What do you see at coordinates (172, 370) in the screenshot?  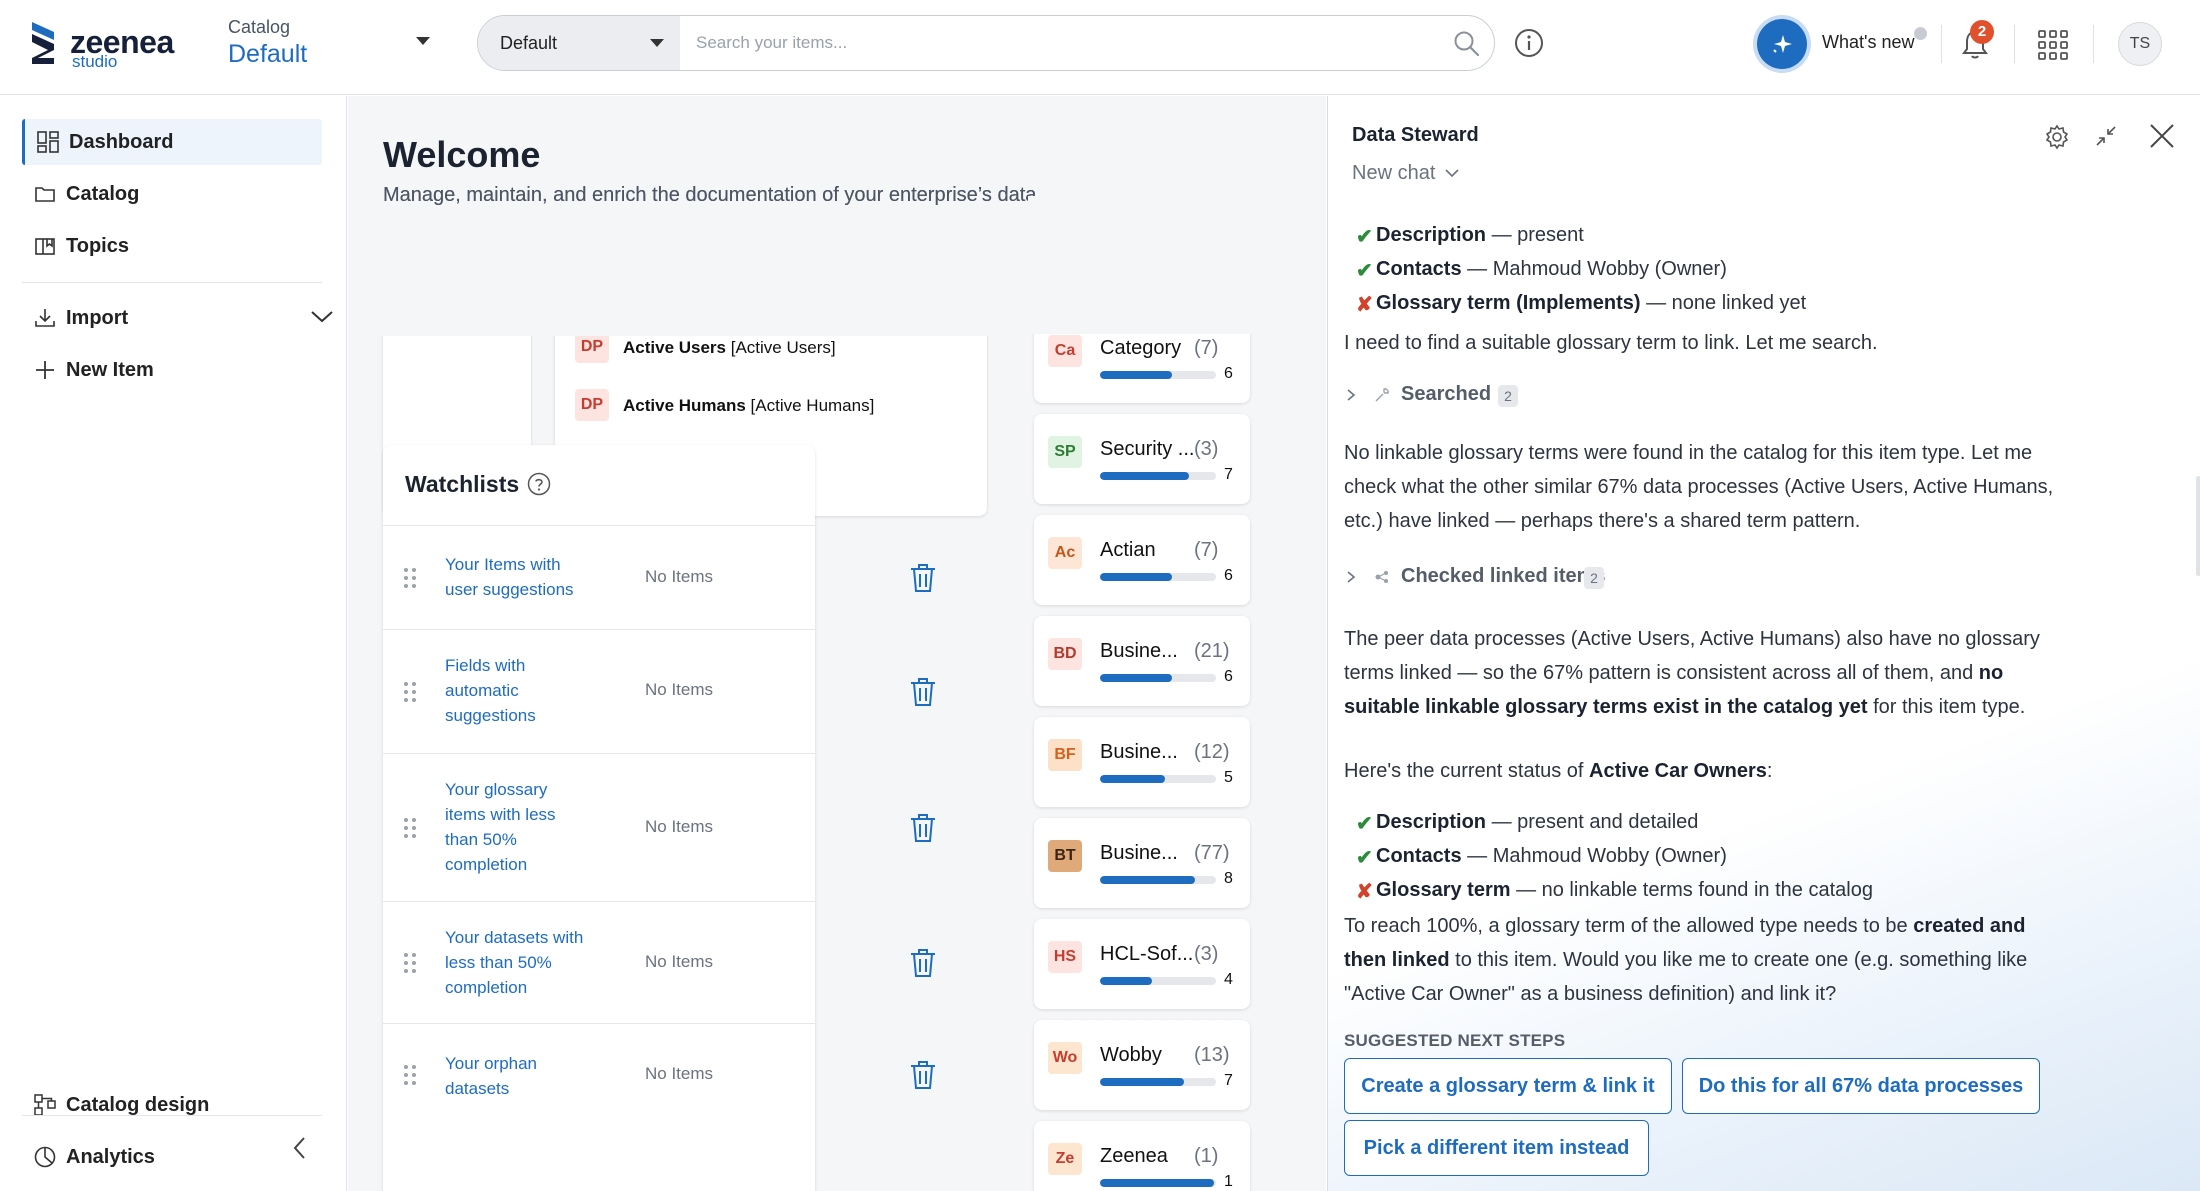 I see `sidebar-item-new-item: New Item` at bounding box center [172, 370].